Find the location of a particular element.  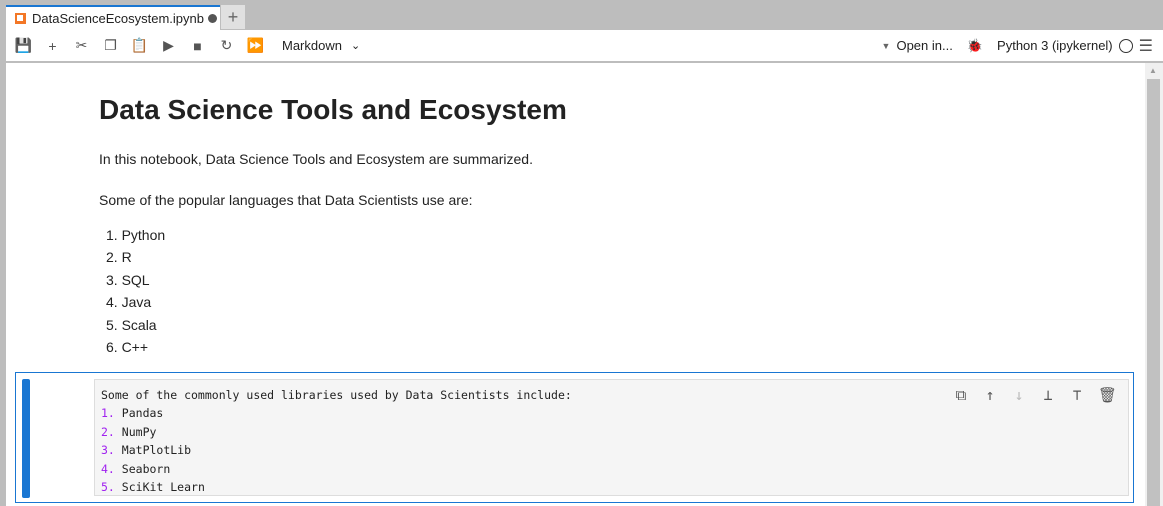

scroll-up-icon: ▲ is located at coordinates (1153, 70).